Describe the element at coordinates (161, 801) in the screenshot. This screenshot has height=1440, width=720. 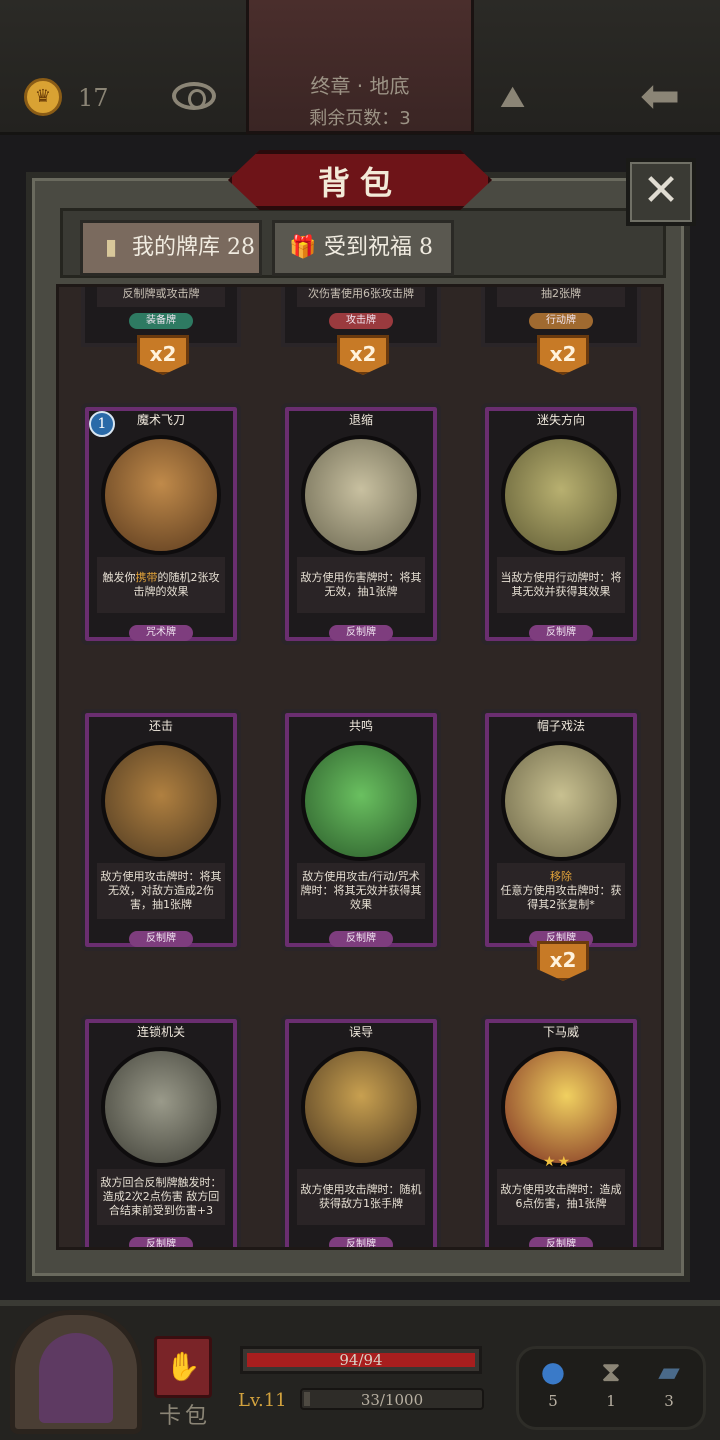
I see `pirate-art` at that location.